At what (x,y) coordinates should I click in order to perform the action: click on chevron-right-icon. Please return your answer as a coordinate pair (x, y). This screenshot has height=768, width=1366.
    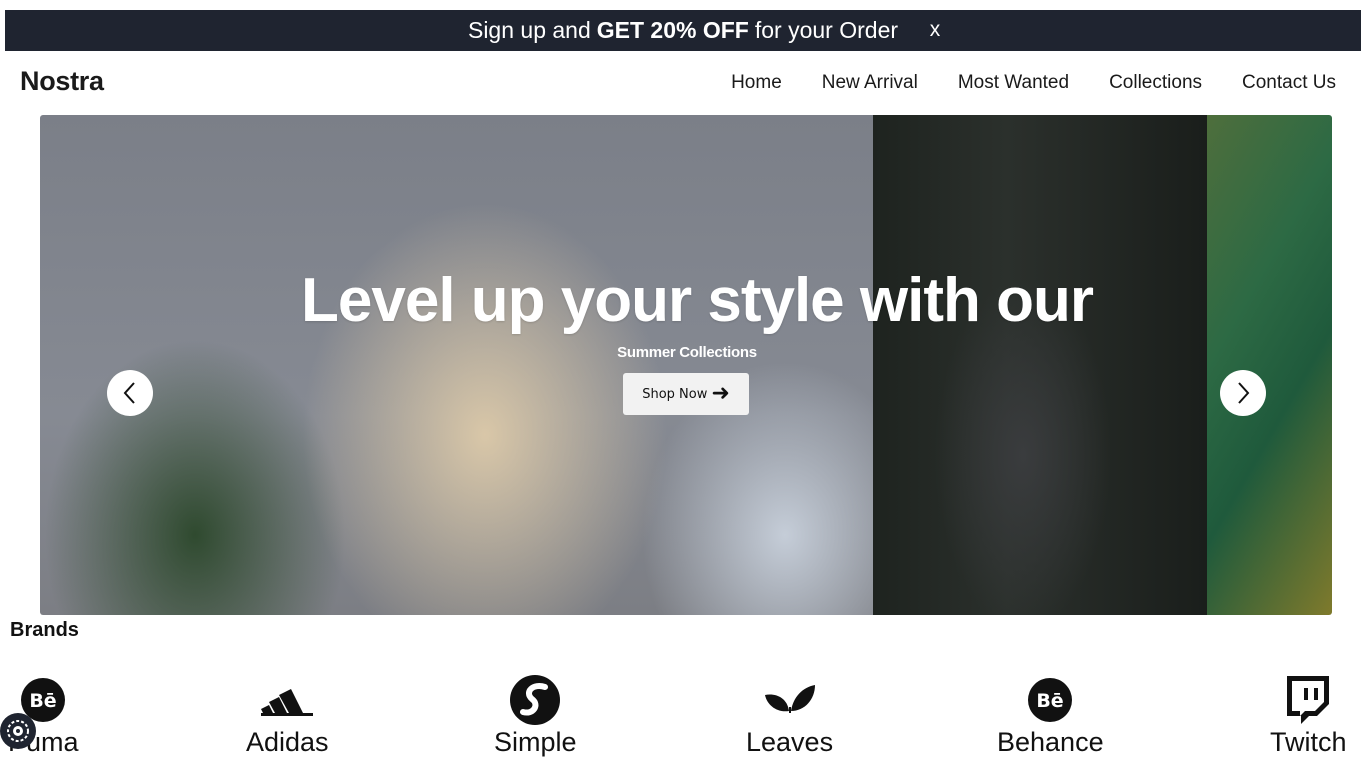
    Looking at the image, I should click on (1244, 393).